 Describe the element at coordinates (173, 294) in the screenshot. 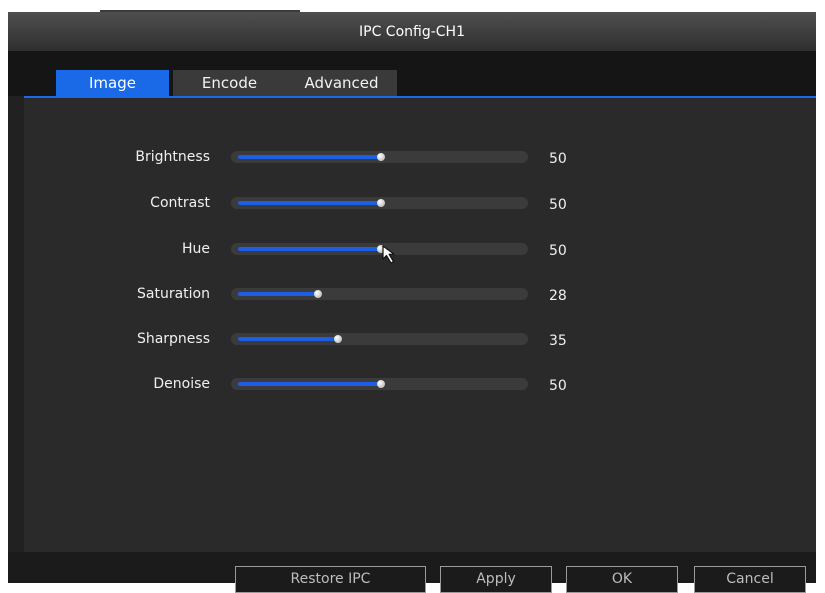

I see `saturation-label: Saturation` at that location.